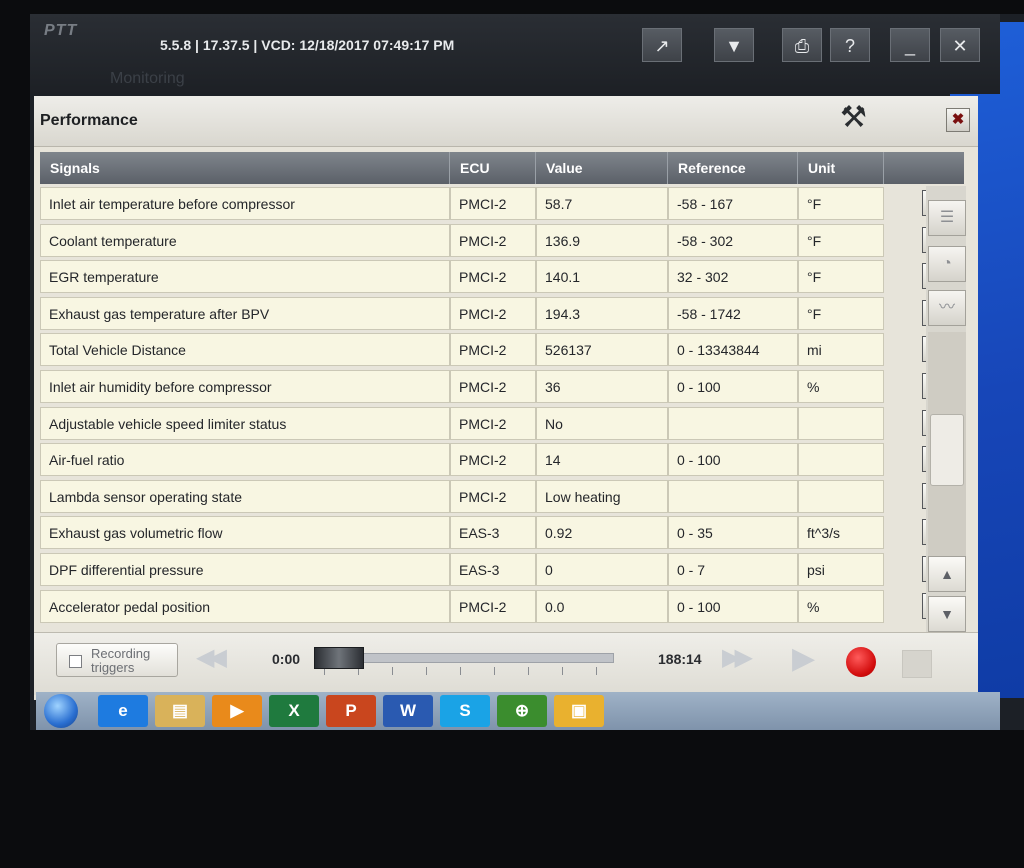 This screenshot has height=868, width=1024. I want to click on tools-icon: ⚒, so click(853, 117).